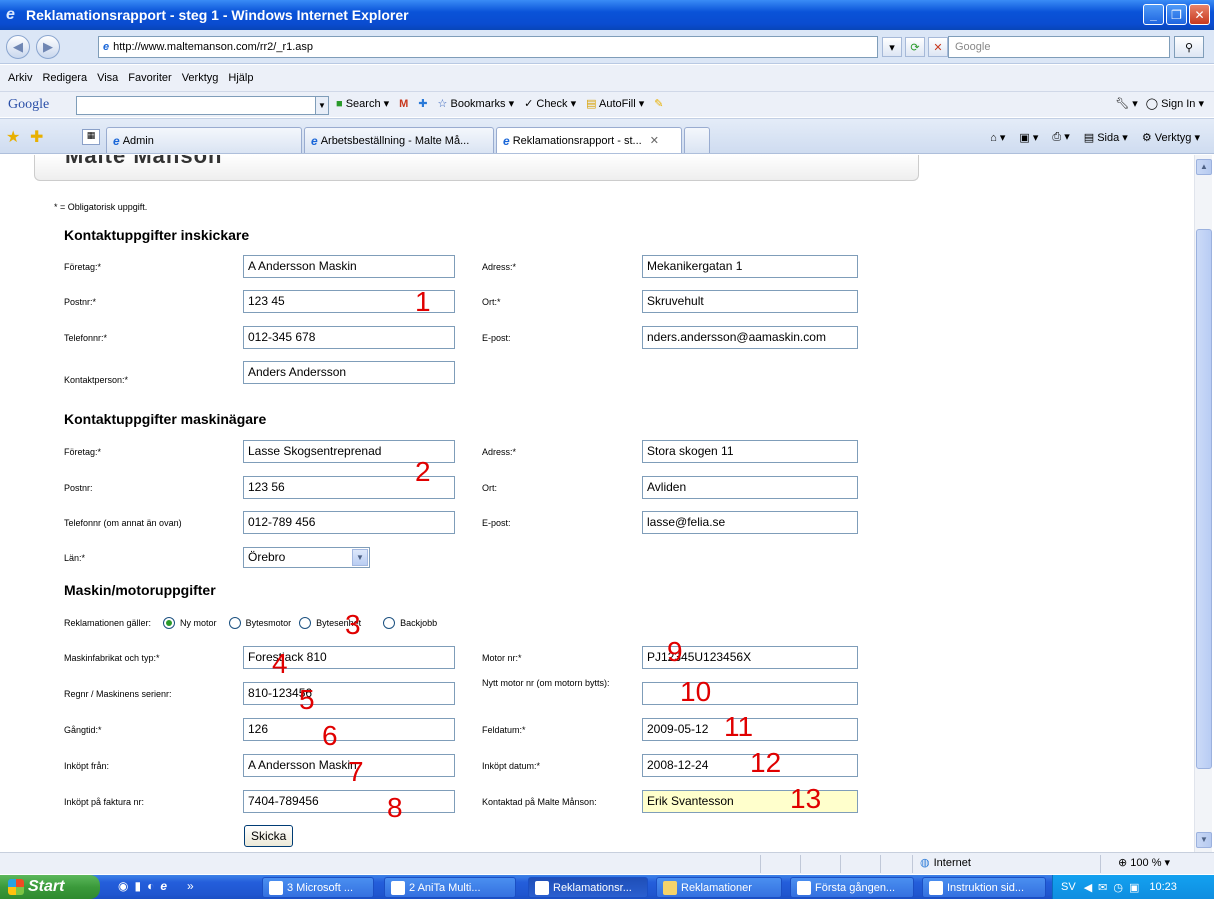 This screenshot has height=899, width=1214. What do you see at coordinates (1123, 863) in the screenshot?
I see `zoom-icon: ⊕` at bounding box center [1123, 863].